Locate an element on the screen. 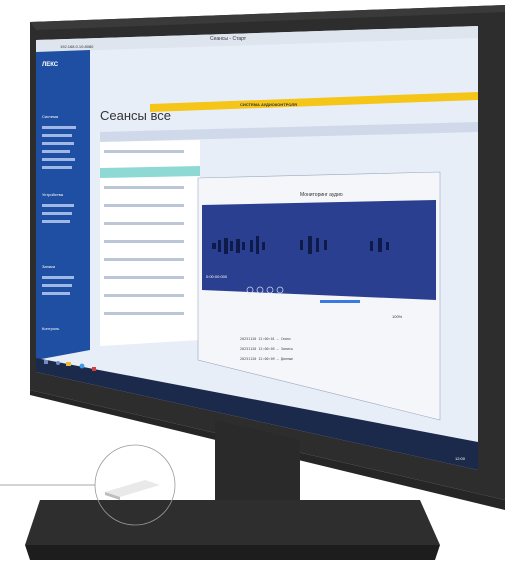 The height and width of the screenshot is (587, 505). session-table is located at coordinates (150, 243).